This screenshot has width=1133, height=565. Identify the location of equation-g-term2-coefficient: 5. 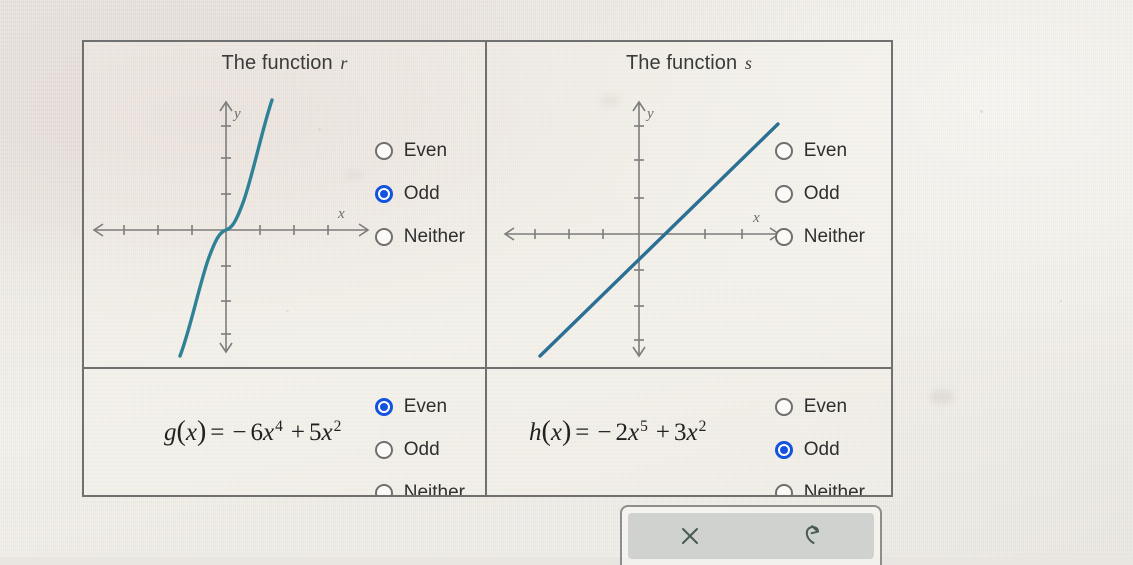
(315, 432).